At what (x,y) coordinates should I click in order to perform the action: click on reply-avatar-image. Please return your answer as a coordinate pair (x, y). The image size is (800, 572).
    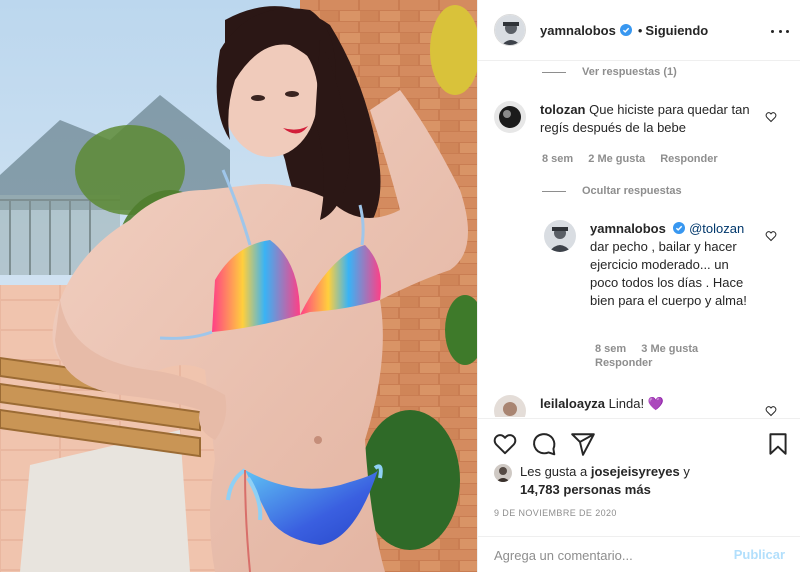
    Looking at the image, I should click on (560, 236).